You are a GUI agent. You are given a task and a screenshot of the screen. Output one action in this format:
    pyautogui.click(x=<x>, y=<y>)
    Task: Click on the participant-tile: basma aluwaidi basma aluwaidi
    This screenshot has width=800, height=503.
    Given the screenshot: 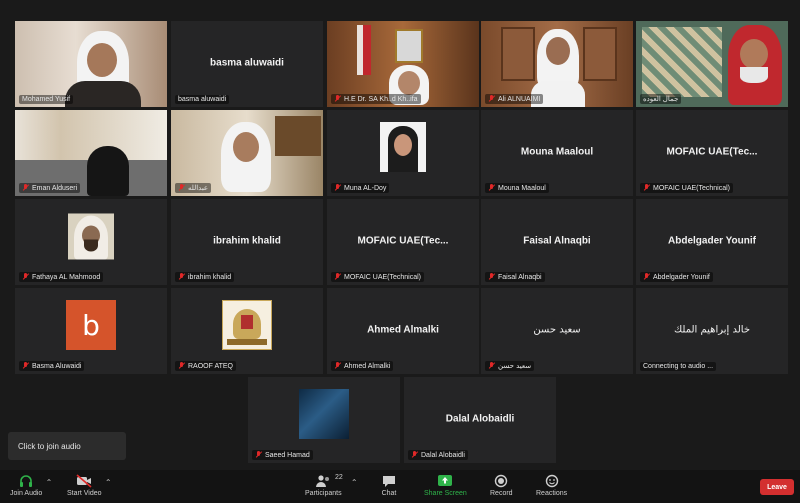 What is the action you would take?
    pyautogui.click(x=247, y=64)
    